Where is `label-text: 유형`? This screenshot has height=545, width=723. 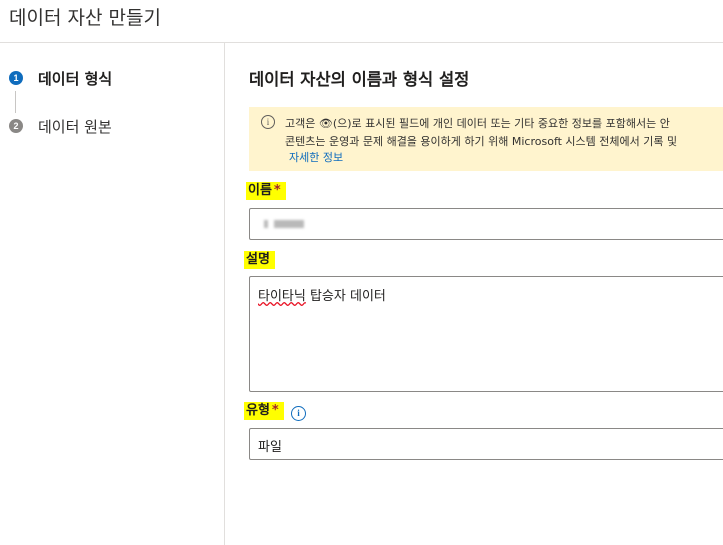 label-text: 유형 is located at coordinates (258, 410).